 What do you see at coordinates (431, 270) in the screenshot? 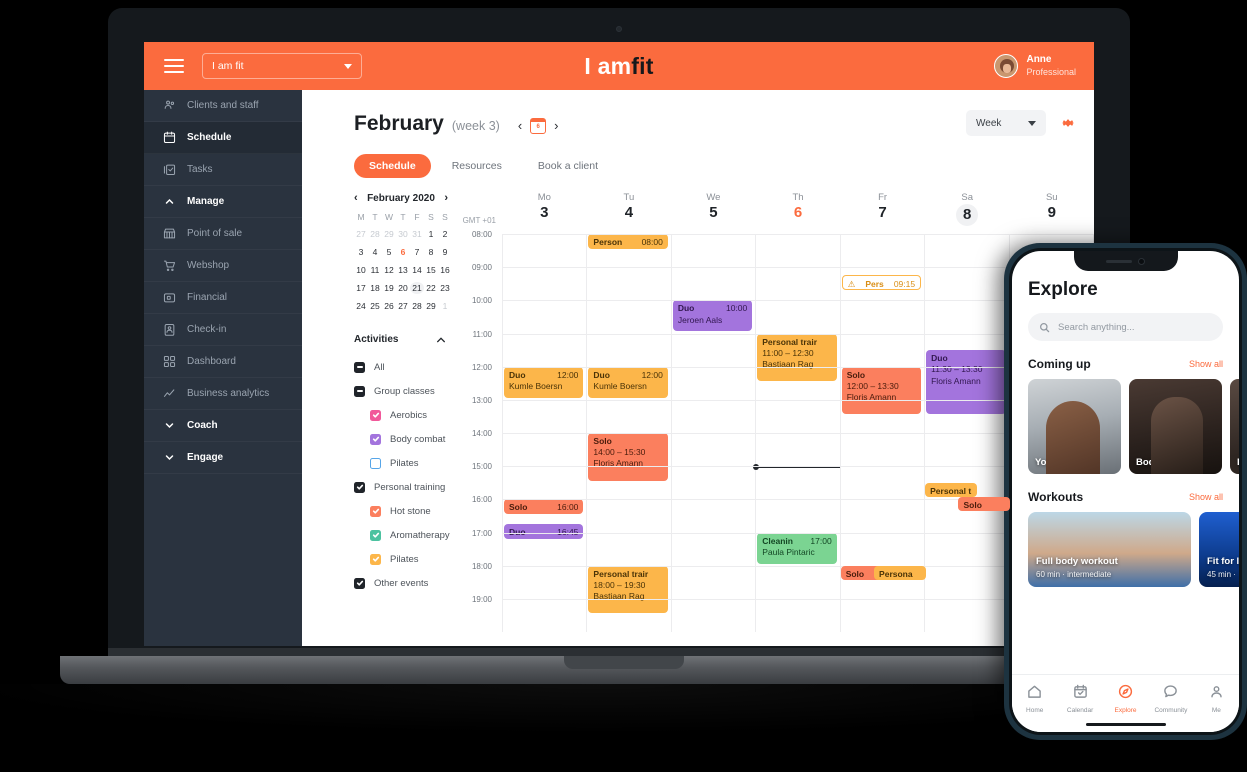
I see `mini-cal-day: 15` at bounding box center [431, 270].